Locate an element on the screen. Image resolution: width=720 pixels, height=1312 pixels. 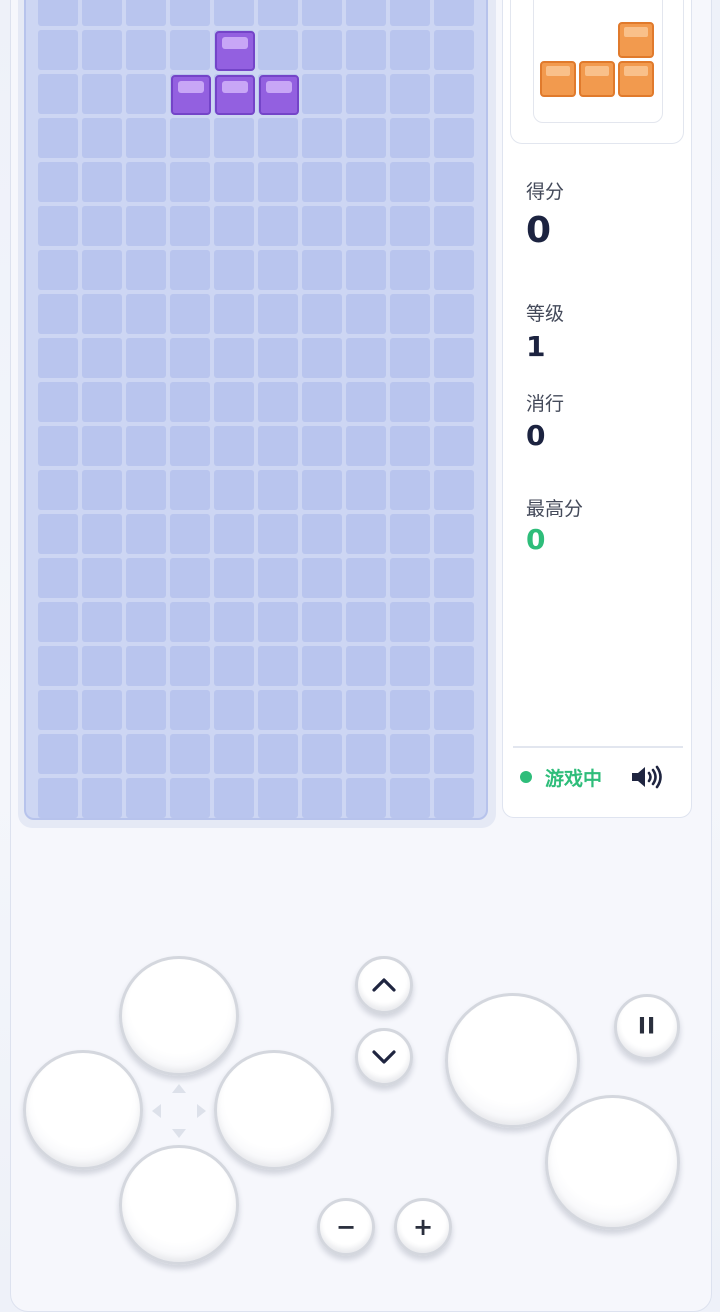
rotate-up-button is located at coordinates (384, 985).